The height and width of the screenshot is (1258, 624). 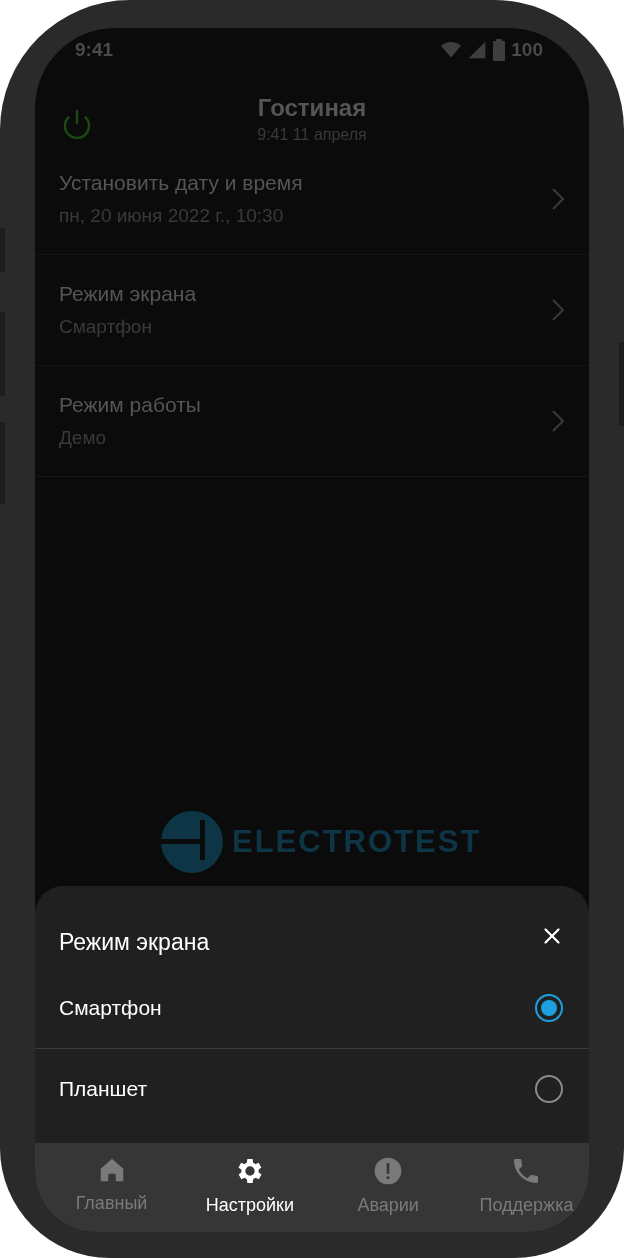 I want to click on sheet-title: Режим экрана, so click(x=134, y=942).